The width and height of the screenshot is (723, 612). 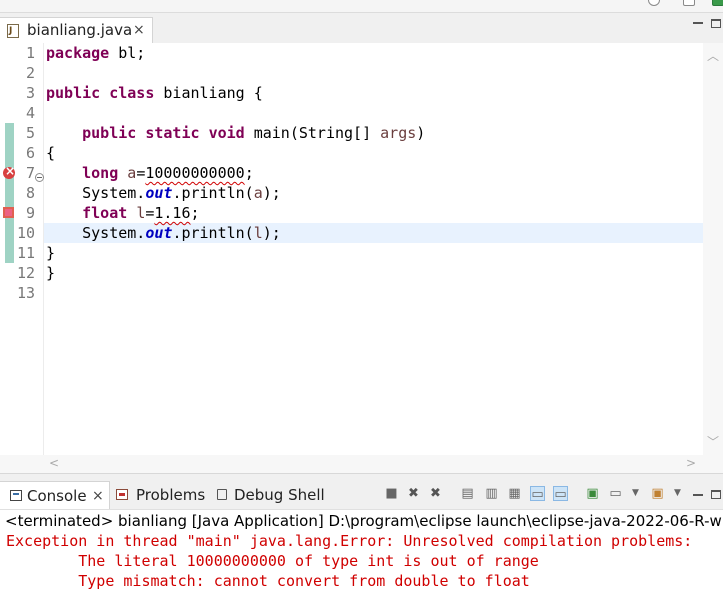 I want to click on maximize-console-button, so click(x=716, y=494).